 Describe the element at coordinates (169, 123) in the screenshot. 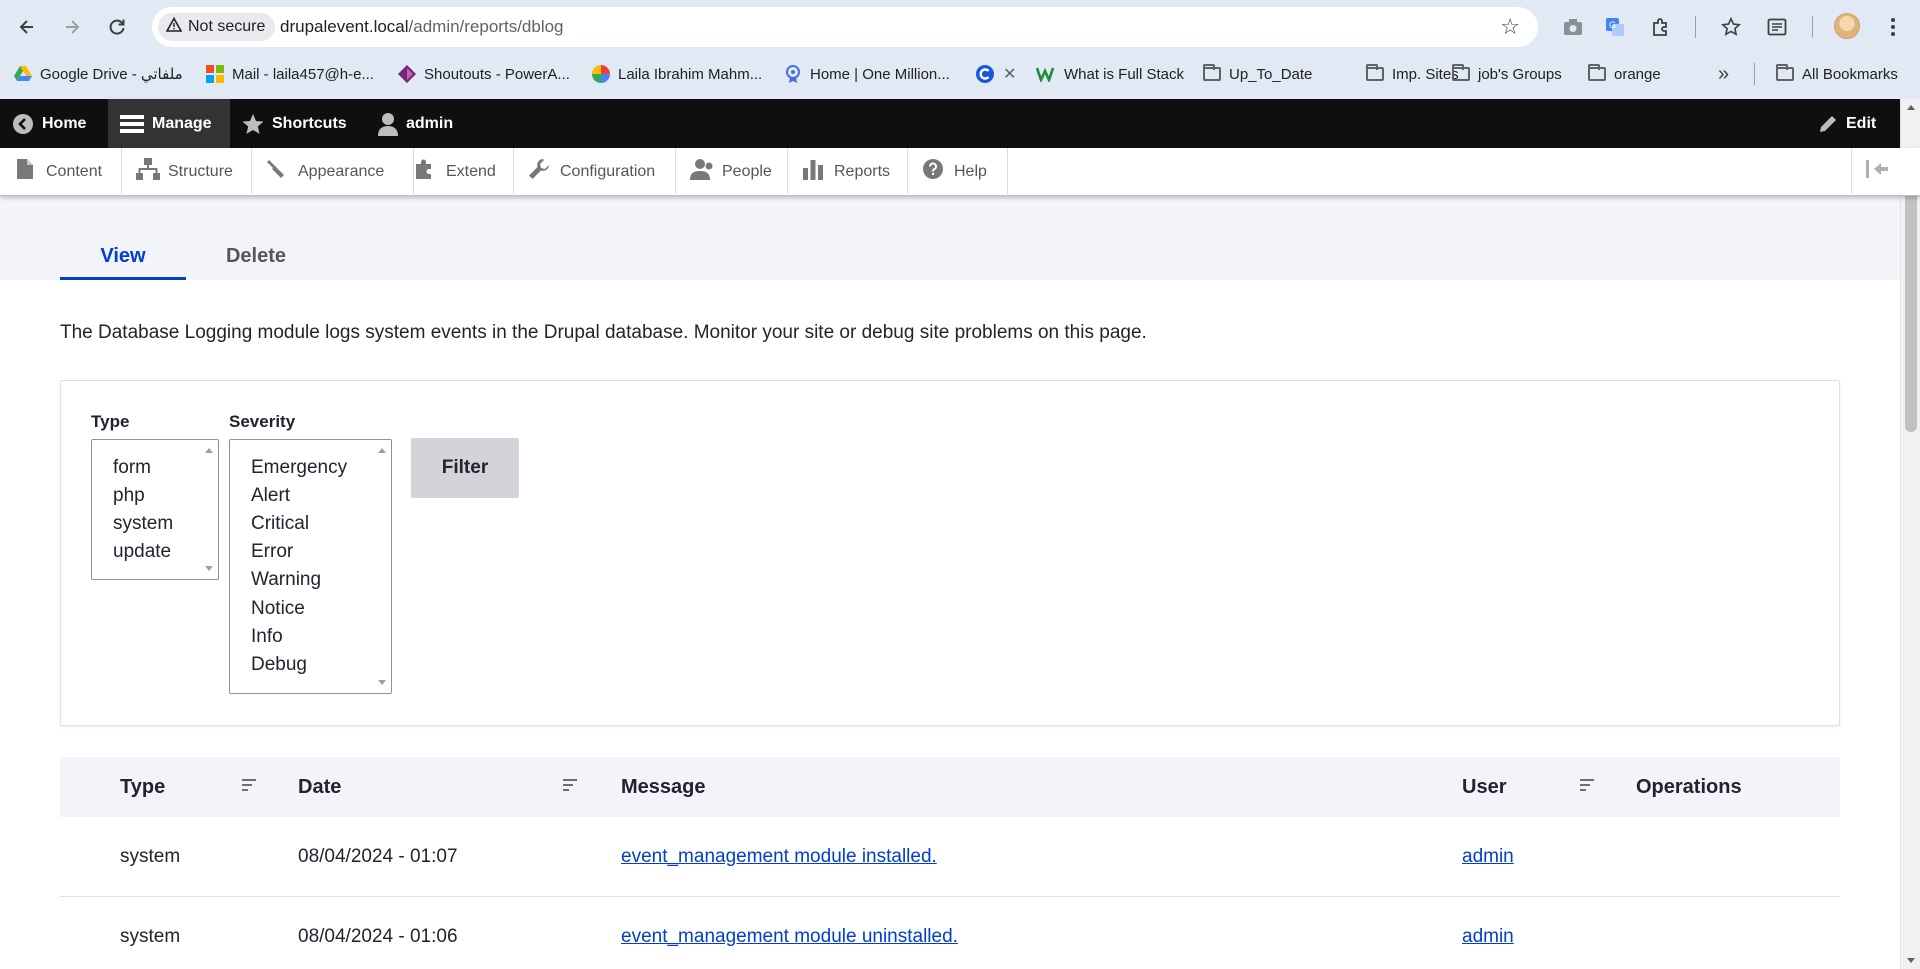

I see `toolbar-manage: Manage` at that location.